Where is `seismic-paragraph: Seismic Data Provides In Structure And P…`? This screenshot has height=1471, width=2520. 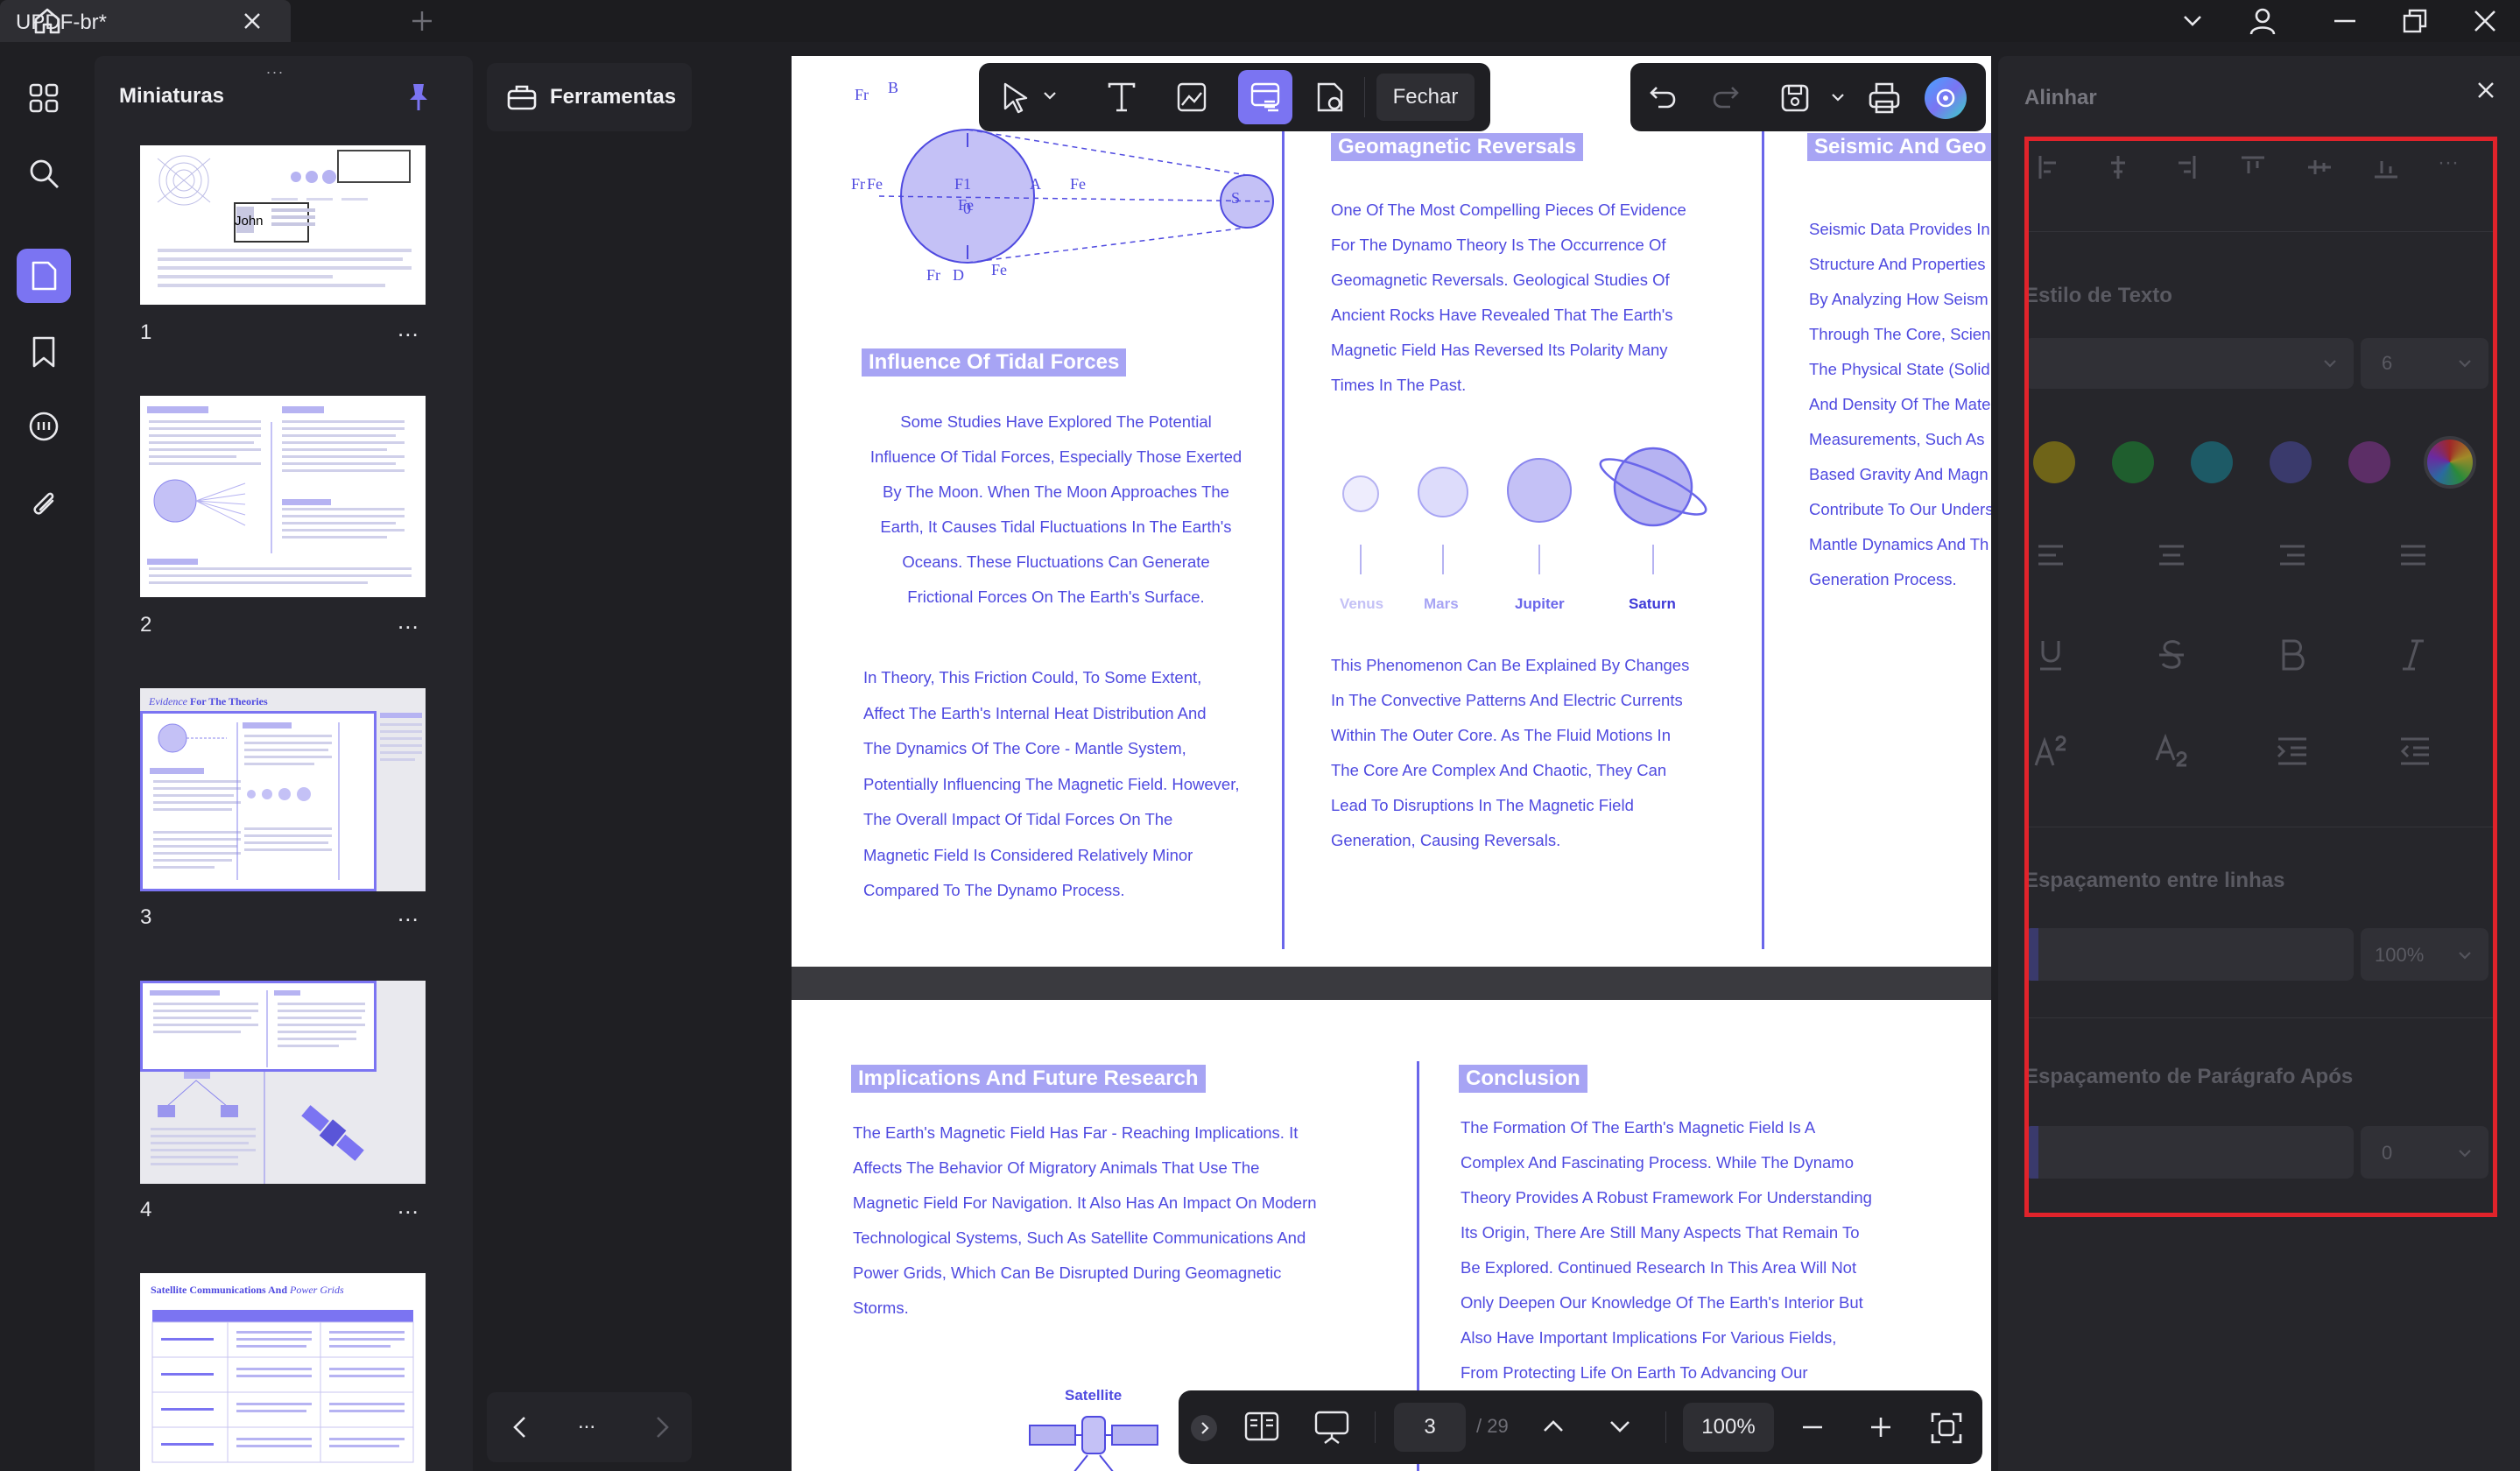 seismic-paragraph: Seismic Data Provides In Structure And P… is located at coordinates (1900, 404).